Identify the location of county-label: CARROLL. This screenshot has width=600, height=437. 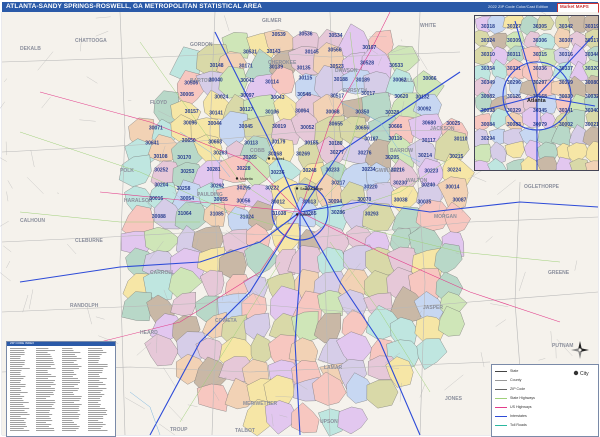
(162, 273).